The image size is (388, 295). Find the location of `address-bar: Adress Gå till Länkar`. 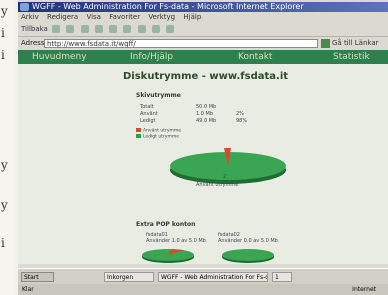

address-bar: Adress Gå till Länkar is located at coordinates (203, 43).